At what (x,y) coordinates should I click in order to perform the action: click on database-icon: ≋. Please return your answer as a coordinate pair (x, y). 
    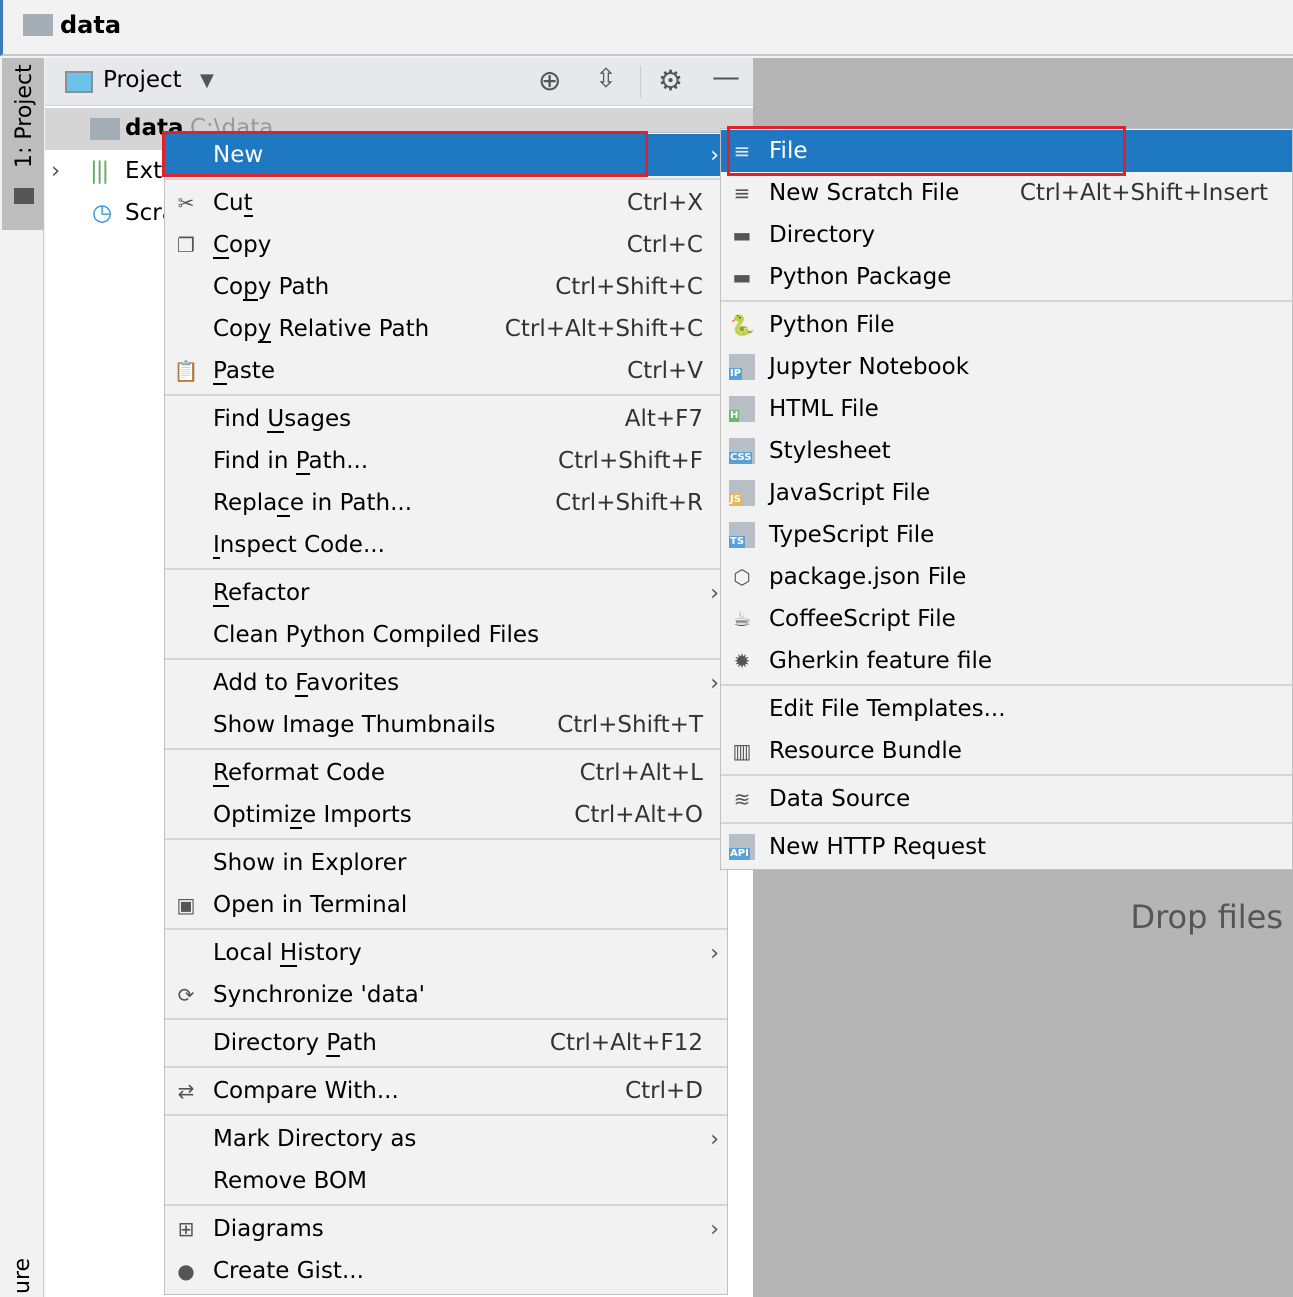
    Looking at the image, I should click on (742, 799).